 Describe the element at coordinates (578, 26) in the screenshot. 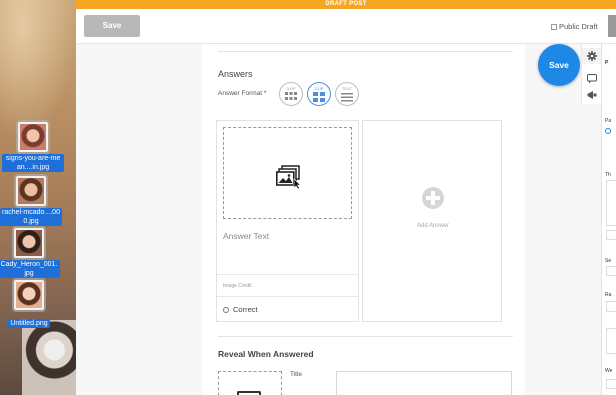

I see `public-draft-label: Public Draft` at that location.